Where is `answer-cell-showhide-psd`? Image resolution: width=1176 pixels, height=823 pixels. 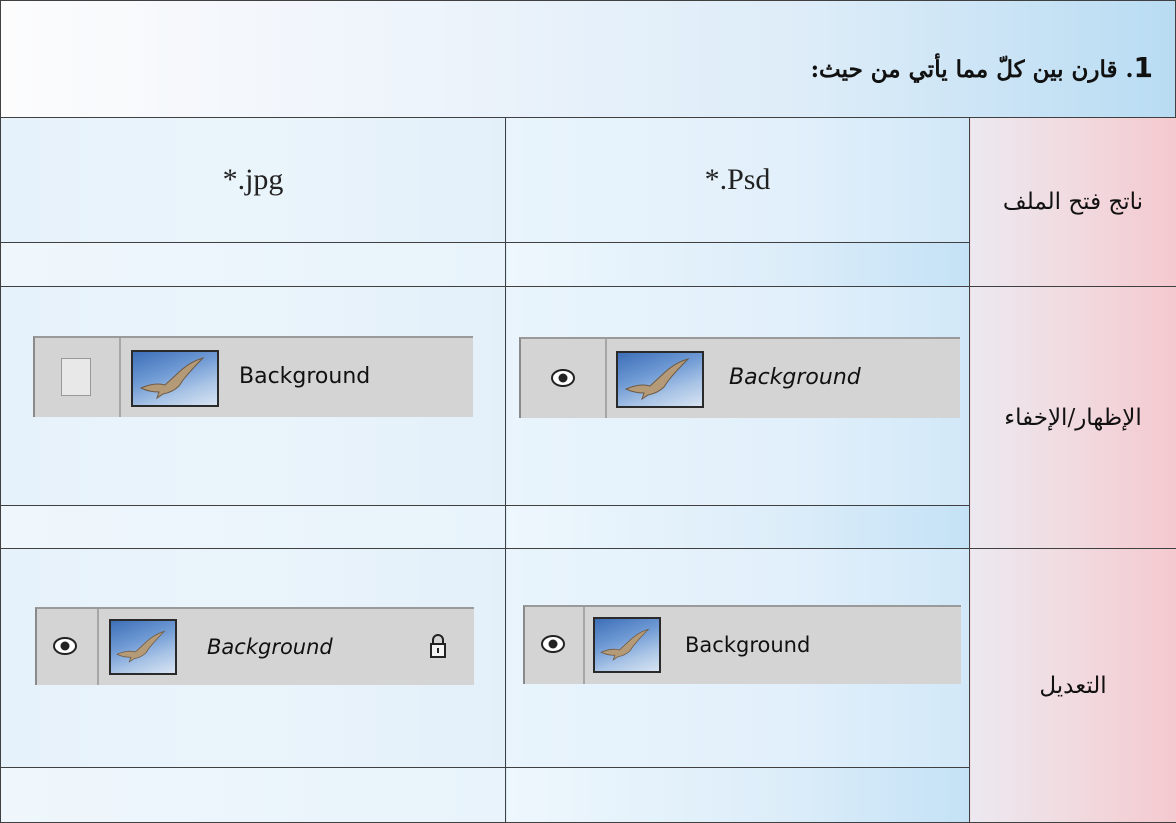
answer-cell-showhide-psd is located at coordinates (737, 527).